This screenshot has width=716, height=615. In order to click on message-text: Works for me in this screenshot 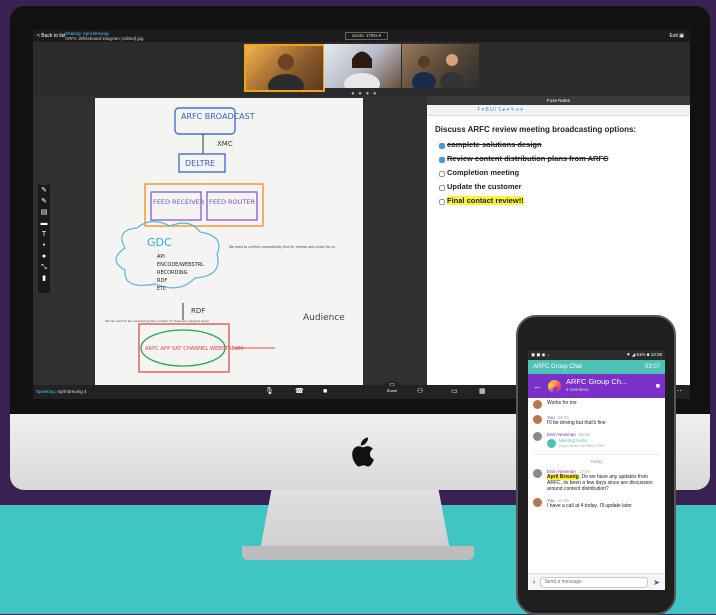, I will do `click(562, 403)`.